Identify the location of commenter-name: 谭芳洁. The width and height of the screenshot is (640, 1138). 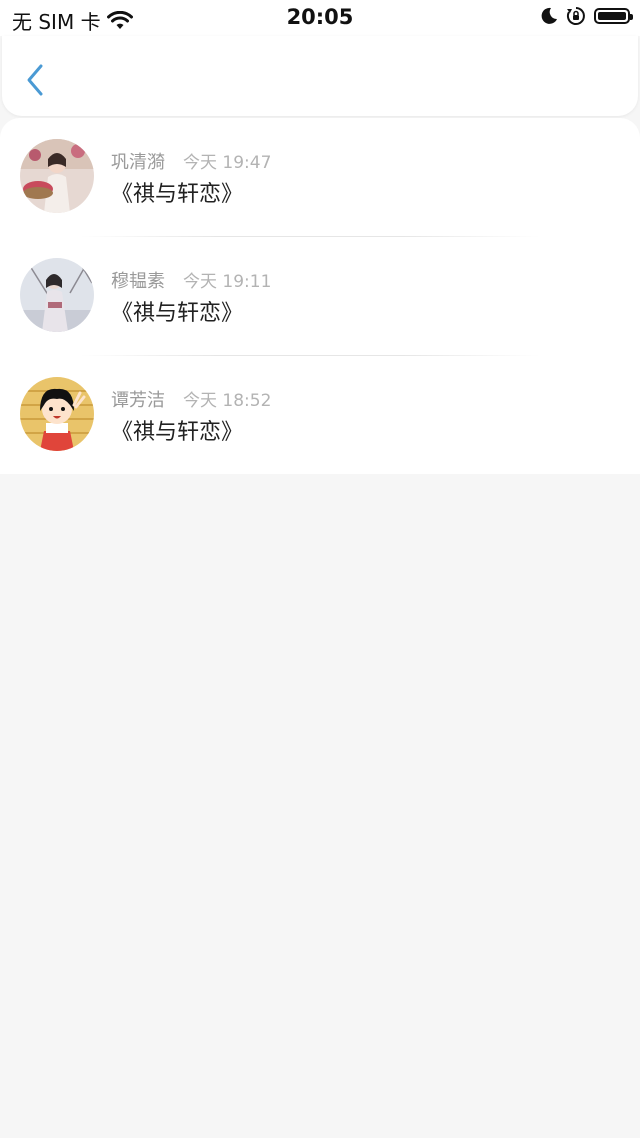
(138, 399).